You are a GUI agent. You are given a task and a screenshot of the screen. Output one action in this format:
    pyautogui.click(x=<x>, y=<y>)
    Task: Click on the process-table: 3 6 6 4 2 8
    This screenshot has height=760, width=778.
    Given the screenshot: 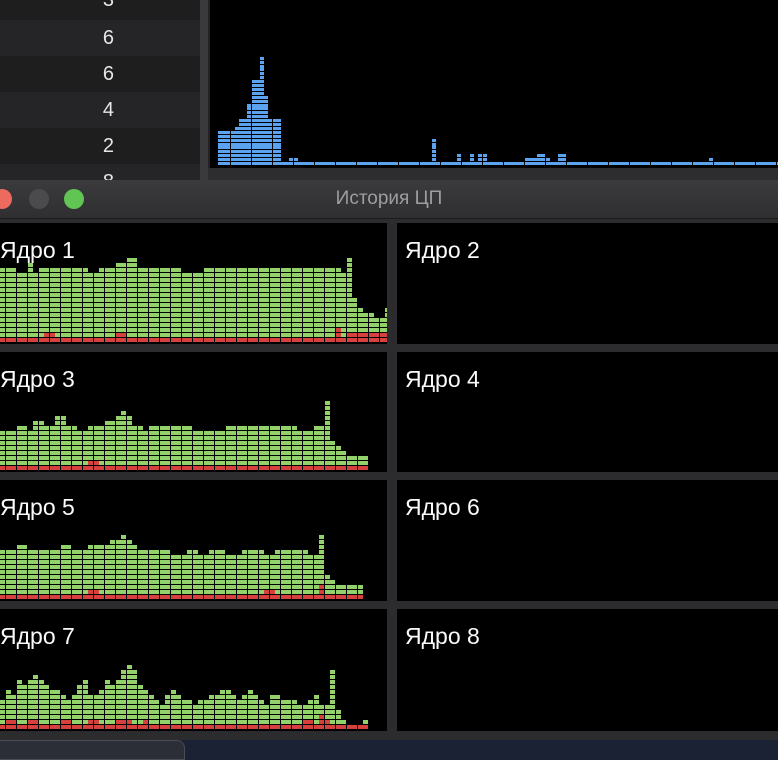 What is the action you would take?
    pyautogui.click(x=100, y=100)
    